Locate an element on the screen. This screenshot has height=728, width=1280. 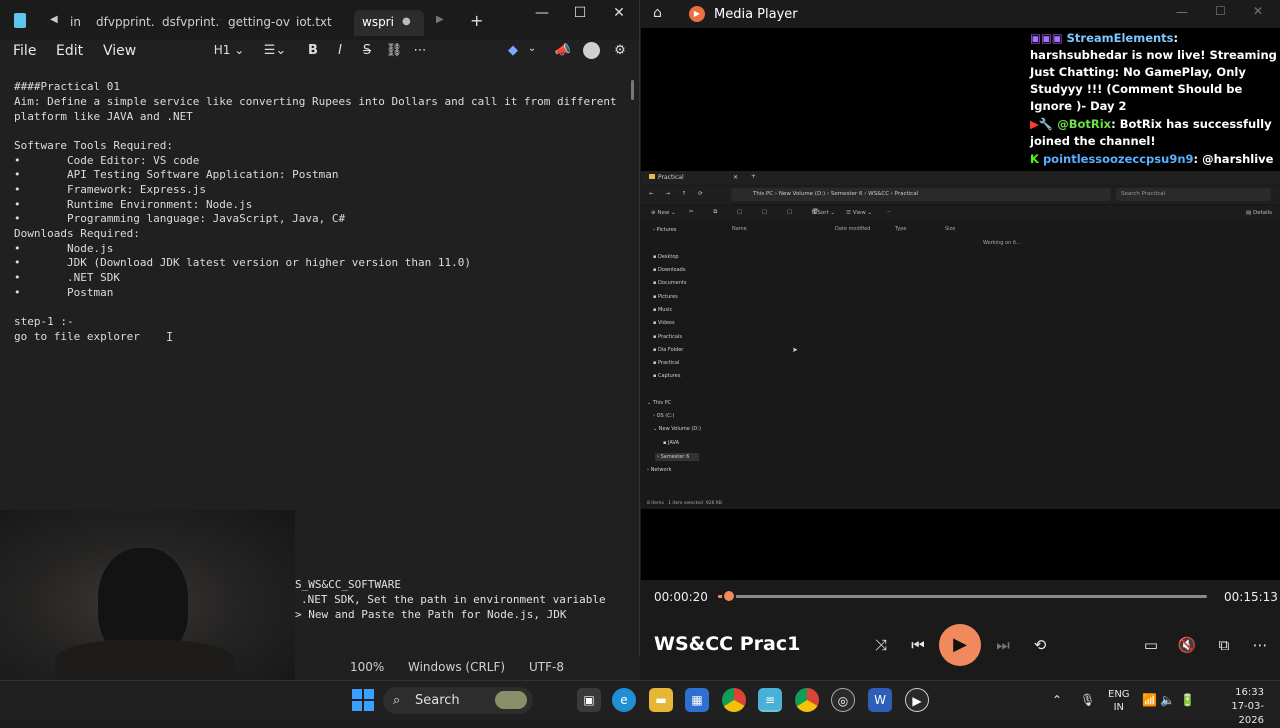
mp-maximize-button: ☐ is located at coordinates (1220, 11).